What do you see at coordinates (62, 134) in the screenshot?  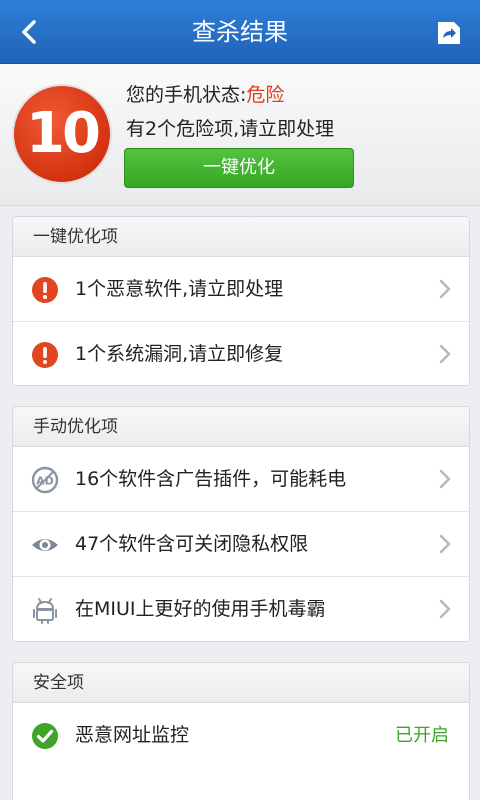 I see `risk-score-badge: 10` at bounding box center [62, 134].